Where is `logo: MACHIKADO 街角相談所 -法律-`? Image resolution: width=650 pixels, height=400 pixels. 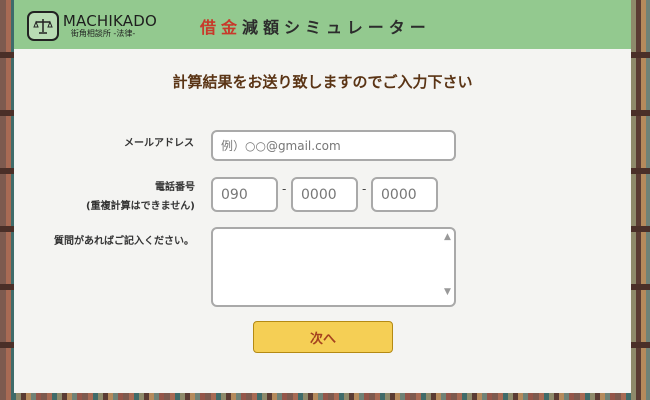
logo: MACHIKADO 街角相談所 -法律- is located at coordinates (92, 26).